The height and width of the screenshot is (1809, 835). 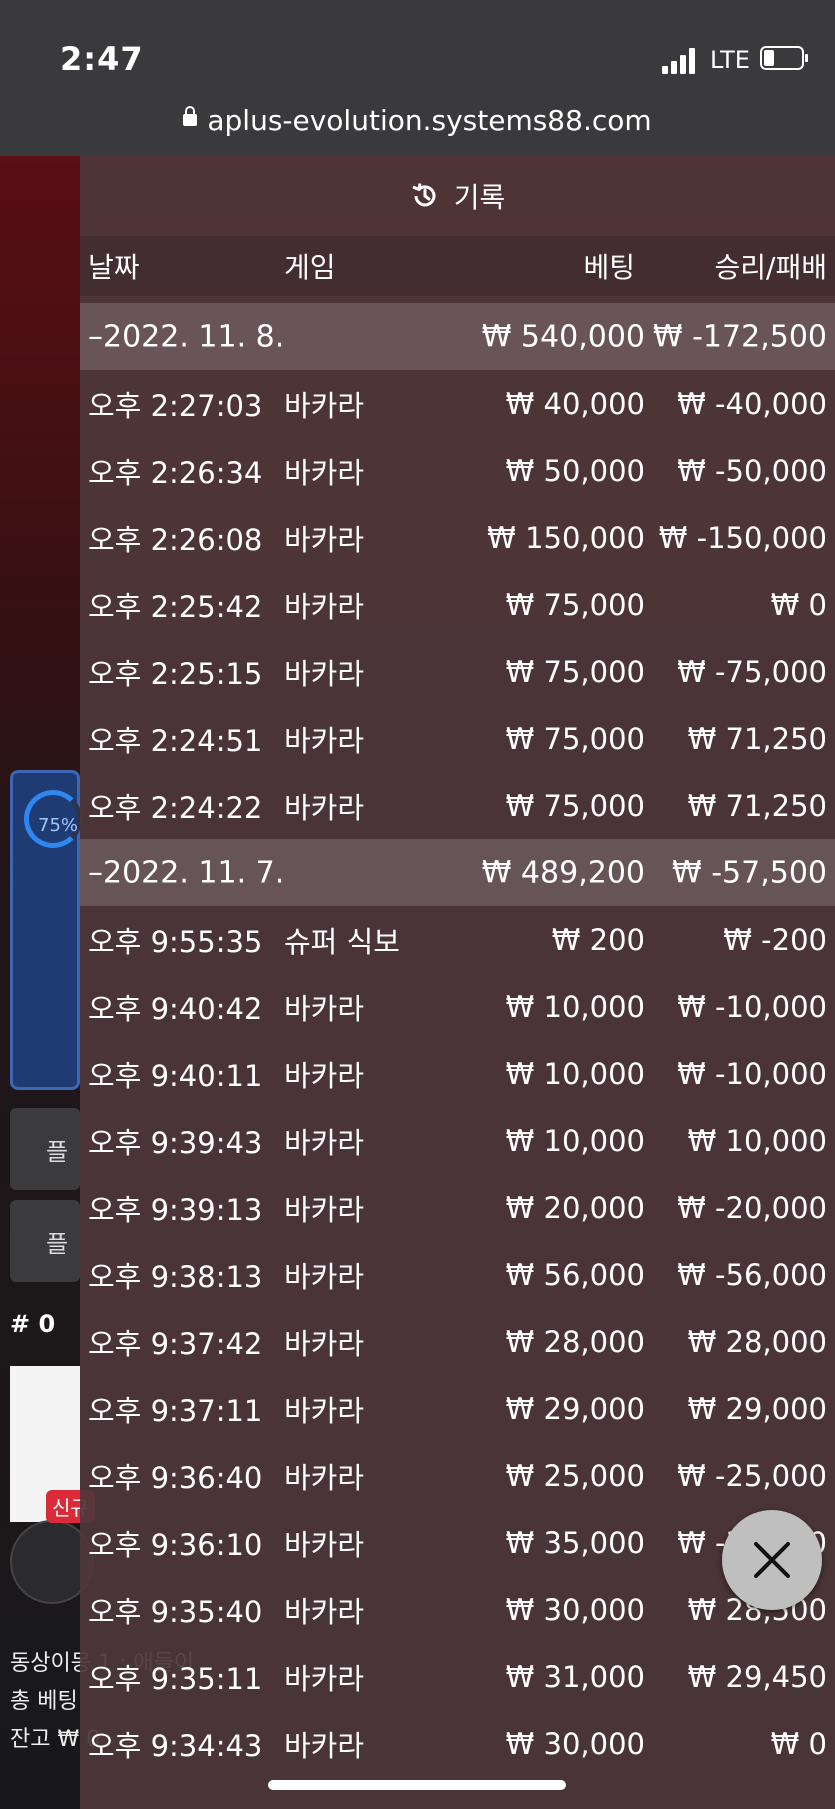 What do you see at coordinates (457, 1140) in the screenshot?
I see `history-row: 오후 9:39:43 바카라 ₩ 10,000 ₩ 10,000` at bounding box center [457, 1140].